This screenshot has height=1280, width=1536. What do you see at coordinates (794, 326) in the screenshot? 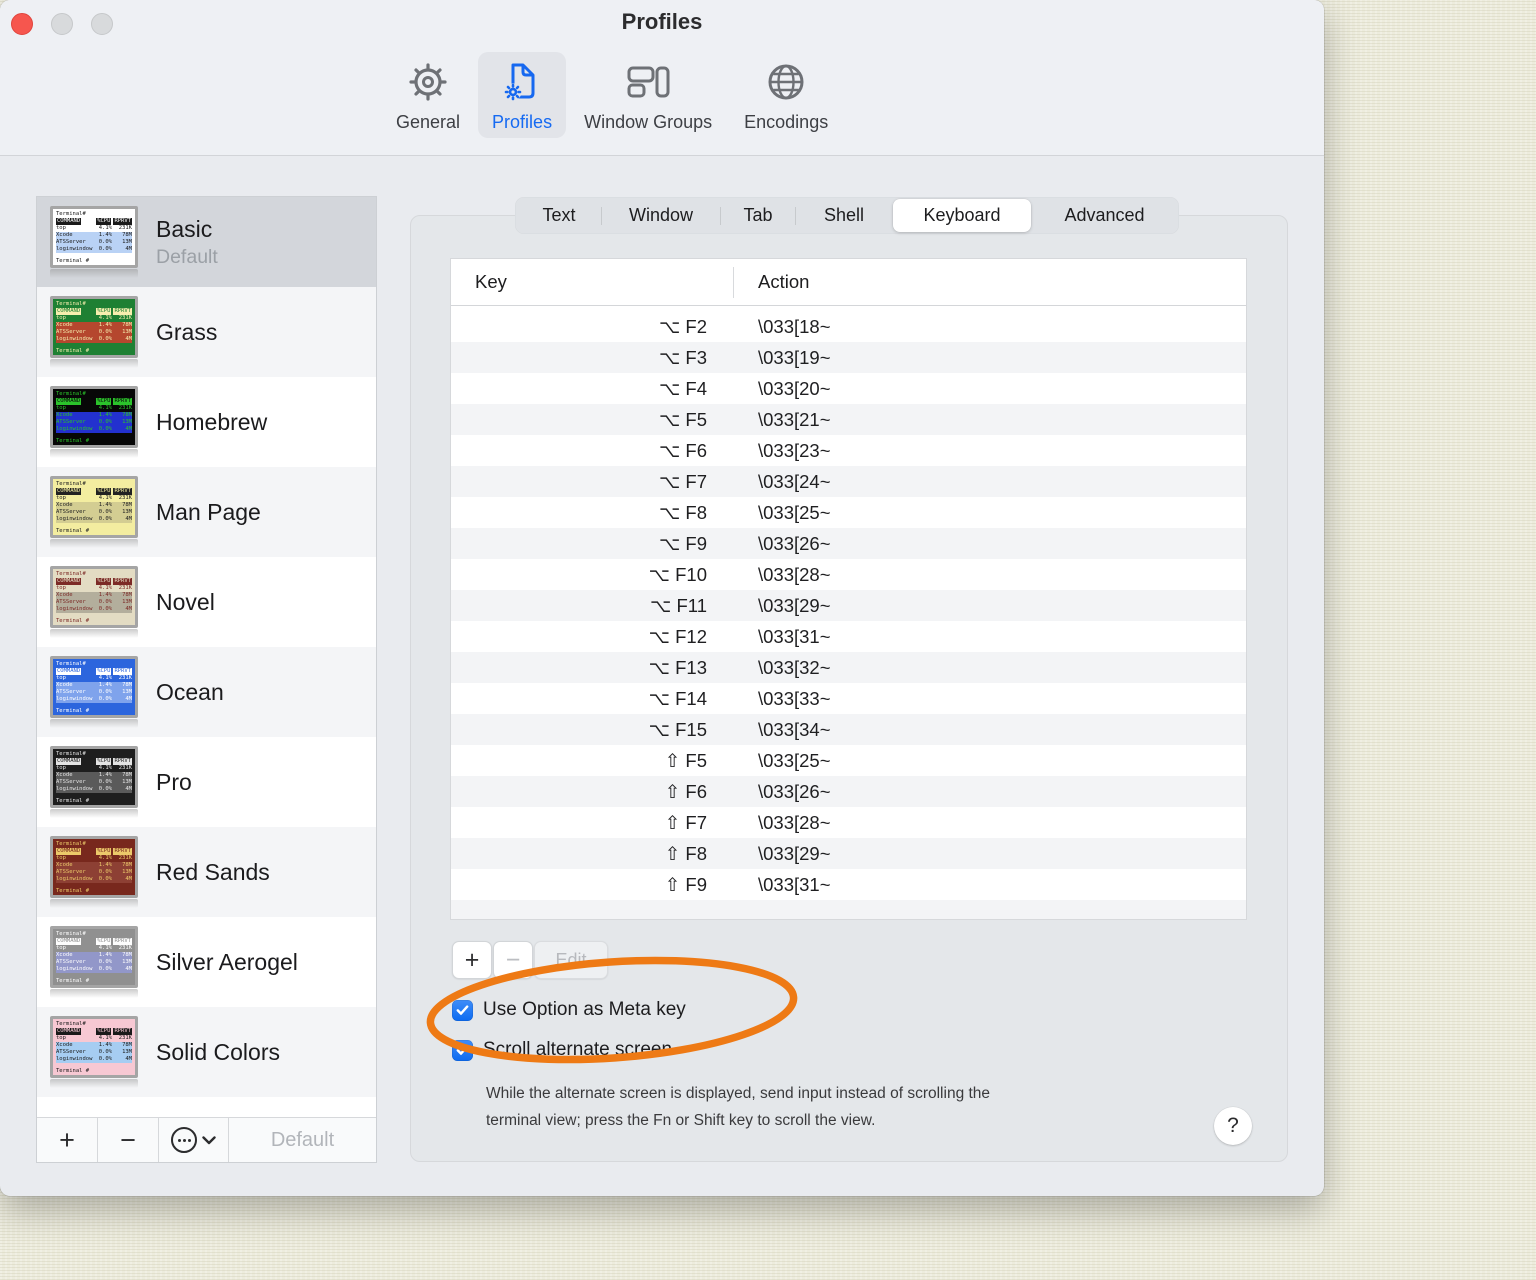
I see `action-cell: \033[18~` at bounding box center [794, 326].